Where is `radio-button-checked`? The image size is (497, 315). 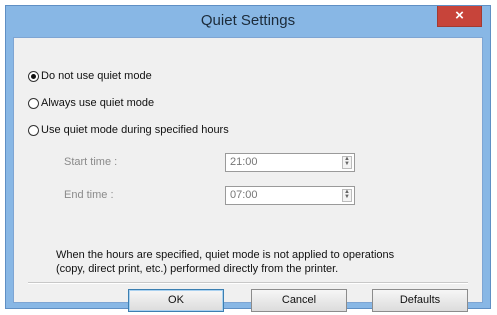
radio-button-checked is located at coordinates (33, 76).